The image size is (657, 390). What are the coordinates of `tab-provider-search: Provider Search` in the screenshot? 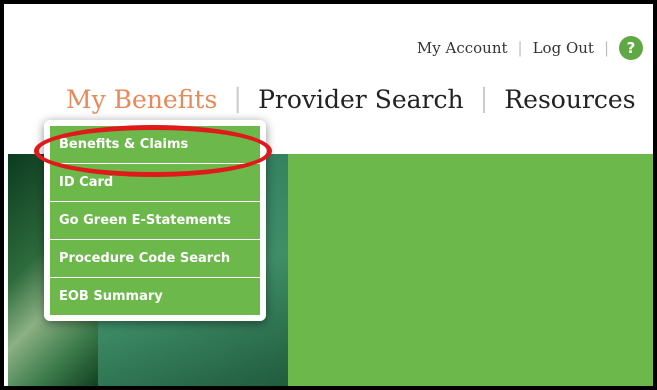 It's located at (361, 99).